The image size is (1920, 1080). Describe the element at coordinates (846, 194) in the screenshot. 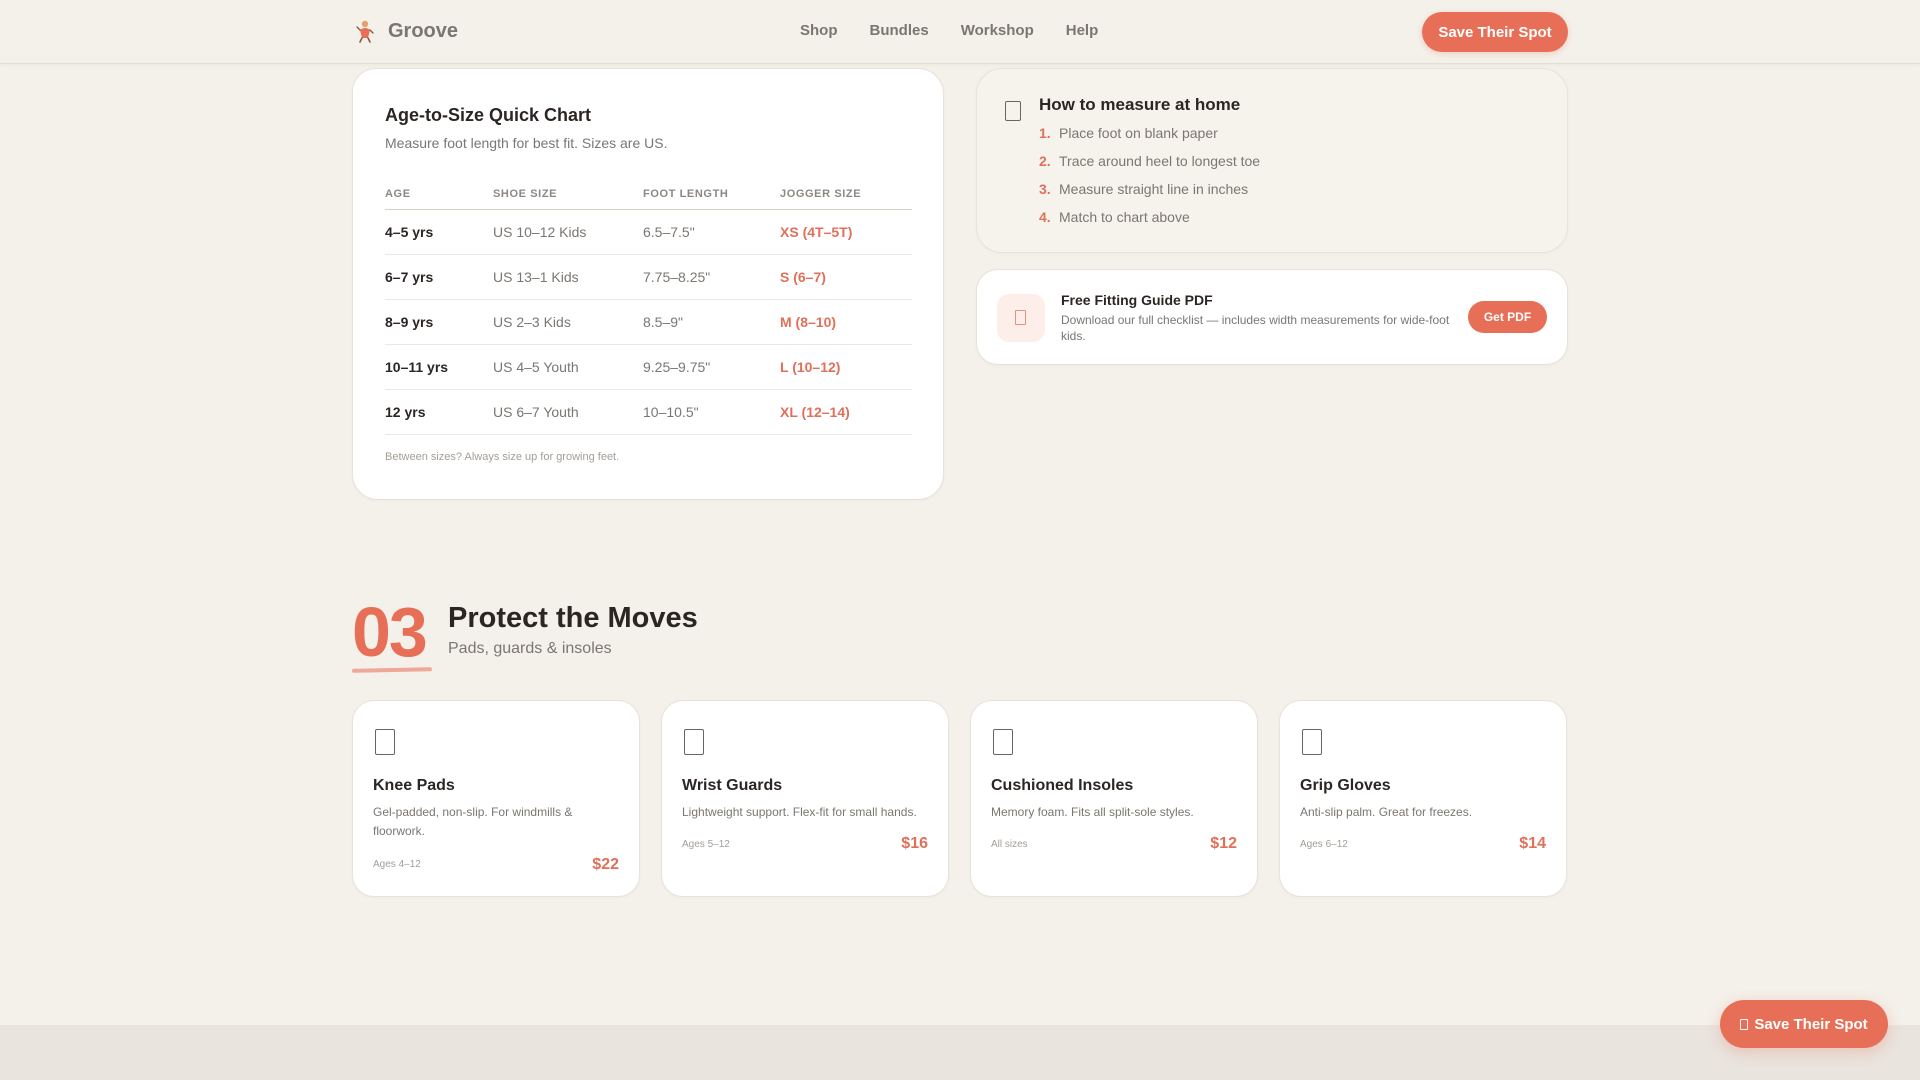

I see `col-jogger-size: JOGGER SIZE` at that location.